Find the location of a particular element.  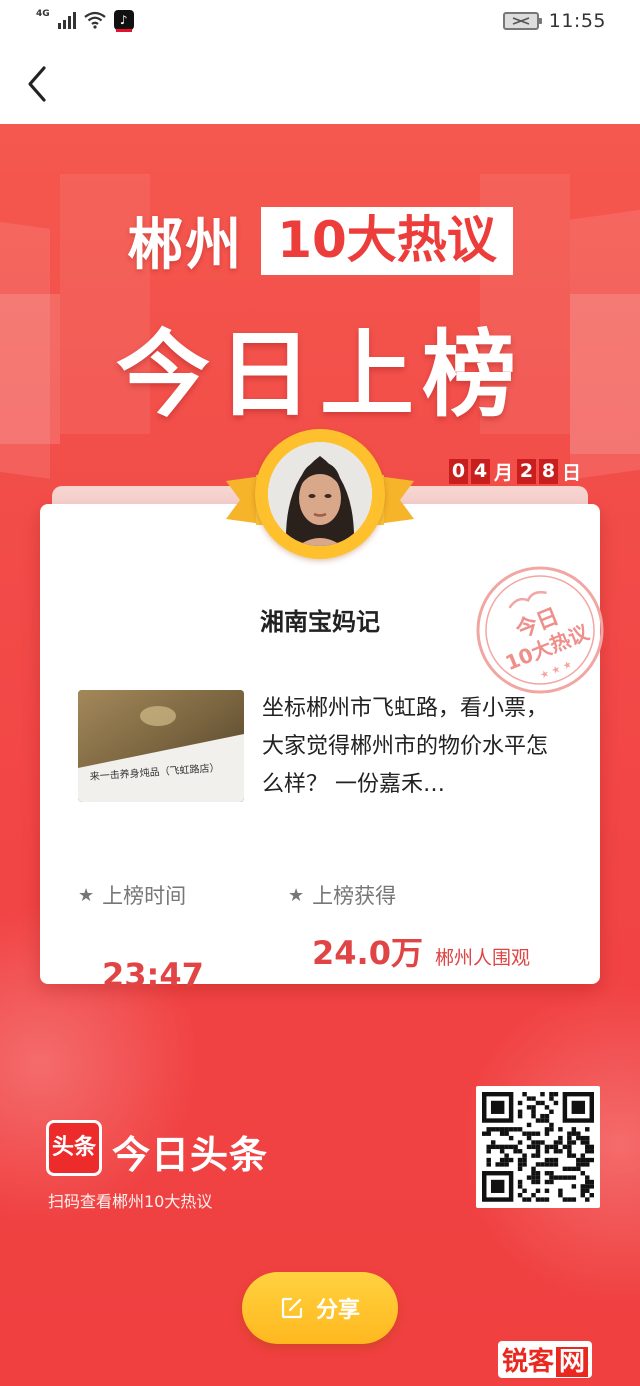

watermark-text-last: 网 is located at coordinates (571, 1362).